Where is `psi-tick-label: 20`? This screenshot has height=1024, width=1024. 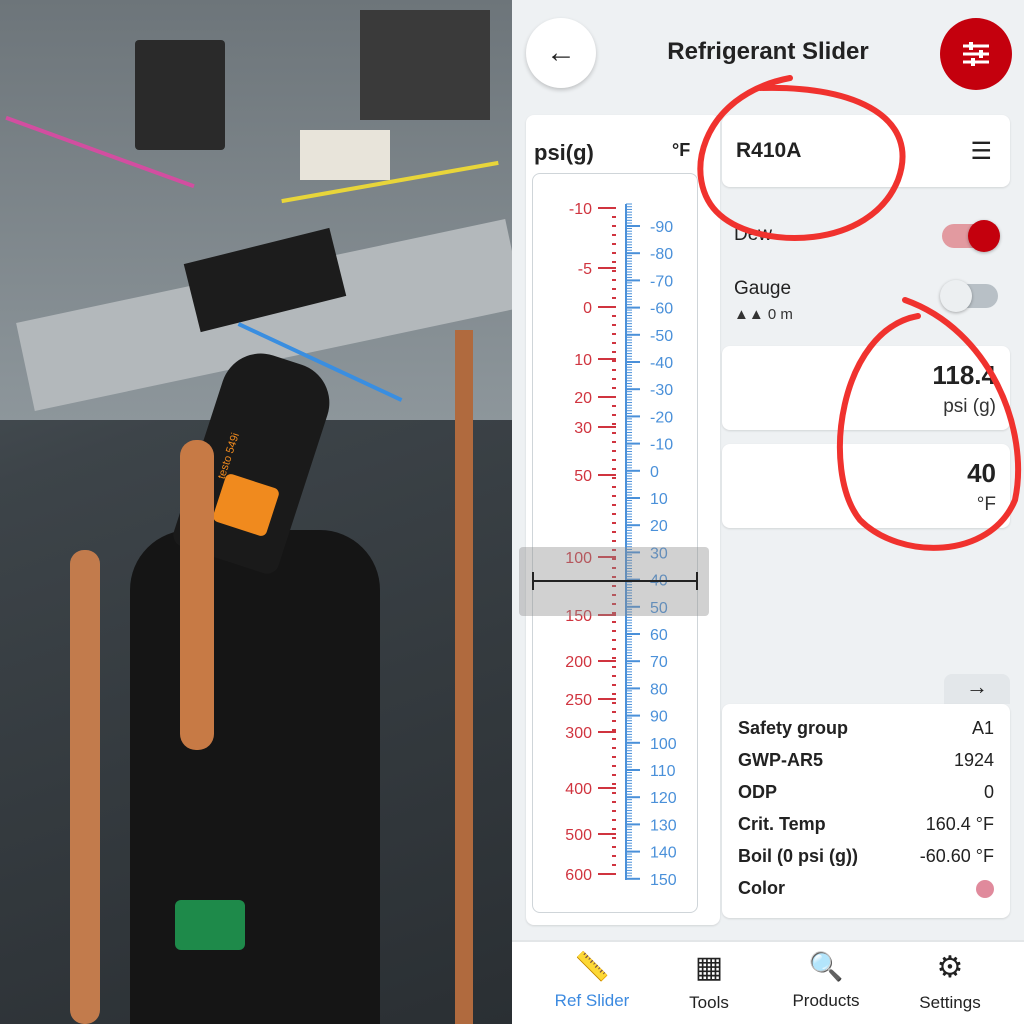 psi-tick-label: 20 is located at coordinates (583, 398).